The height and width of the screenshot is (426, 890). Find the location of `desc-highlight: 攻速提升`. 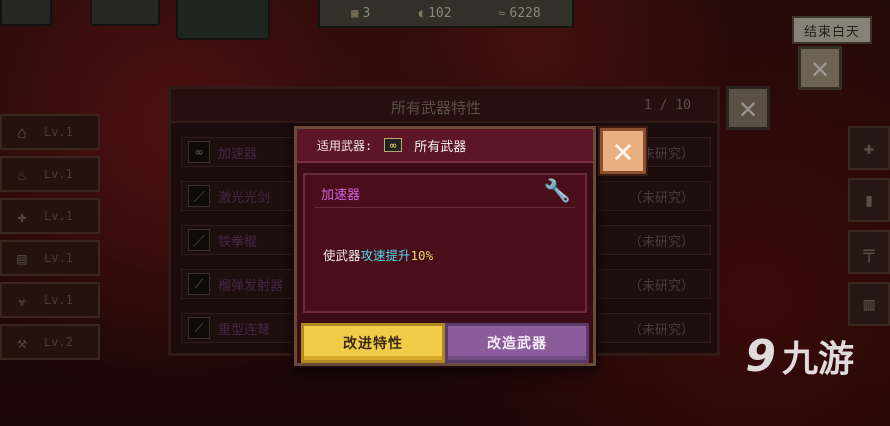

desc-highlight: 攻速提升 is located at coordinates (385, 255).